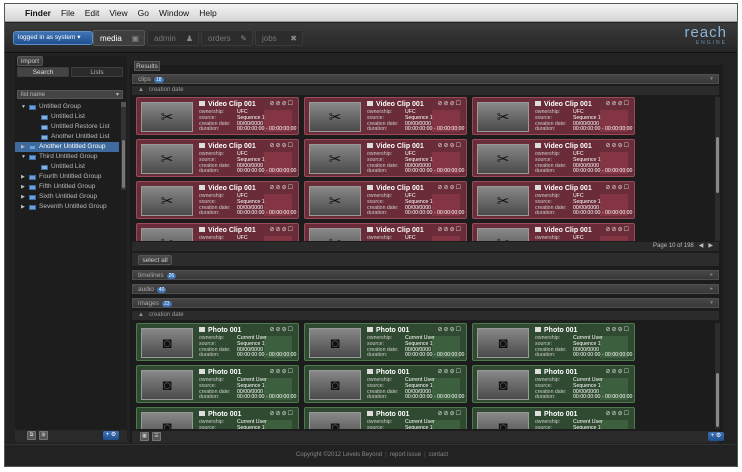 The width and height of the screenshot is (742, 472). Describe the element at coordinates (143, 13) in the screenshot. I see `menu-go: Go` at that location.